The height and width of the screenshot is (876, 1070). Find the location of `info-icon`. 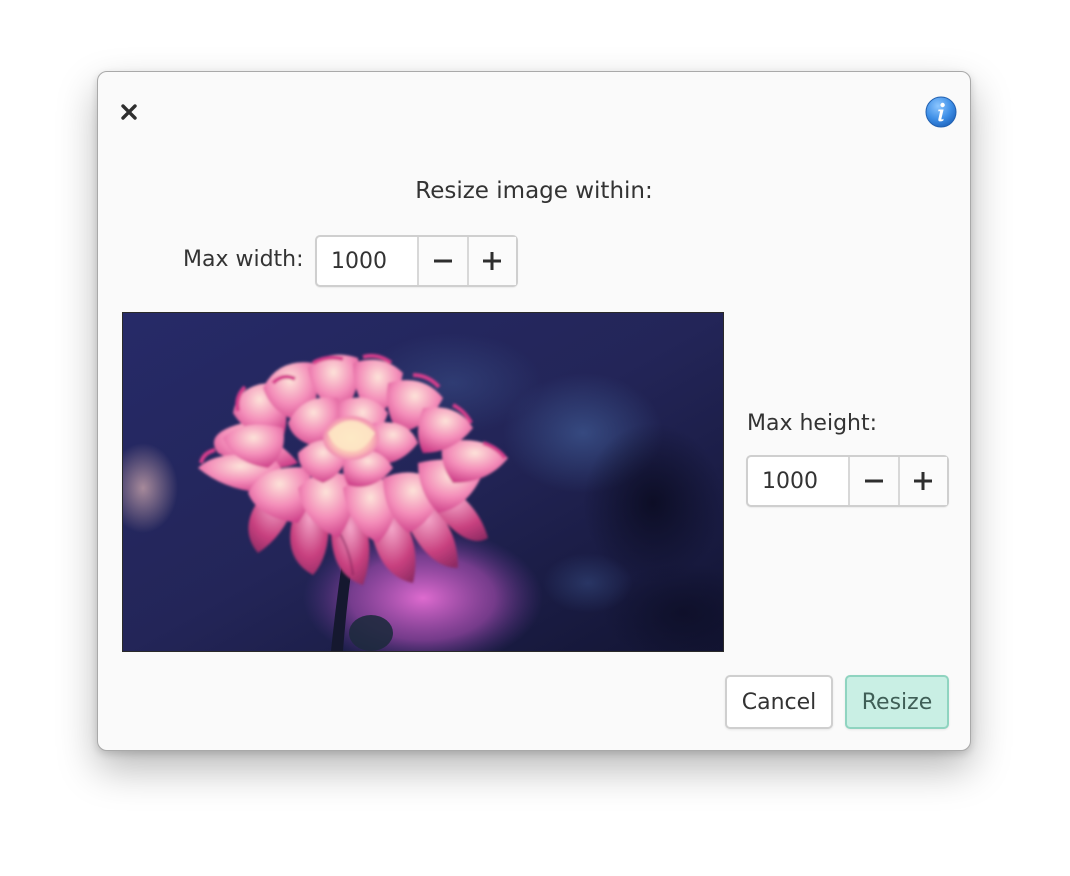

info-icon is located at coordinates (941, 112).